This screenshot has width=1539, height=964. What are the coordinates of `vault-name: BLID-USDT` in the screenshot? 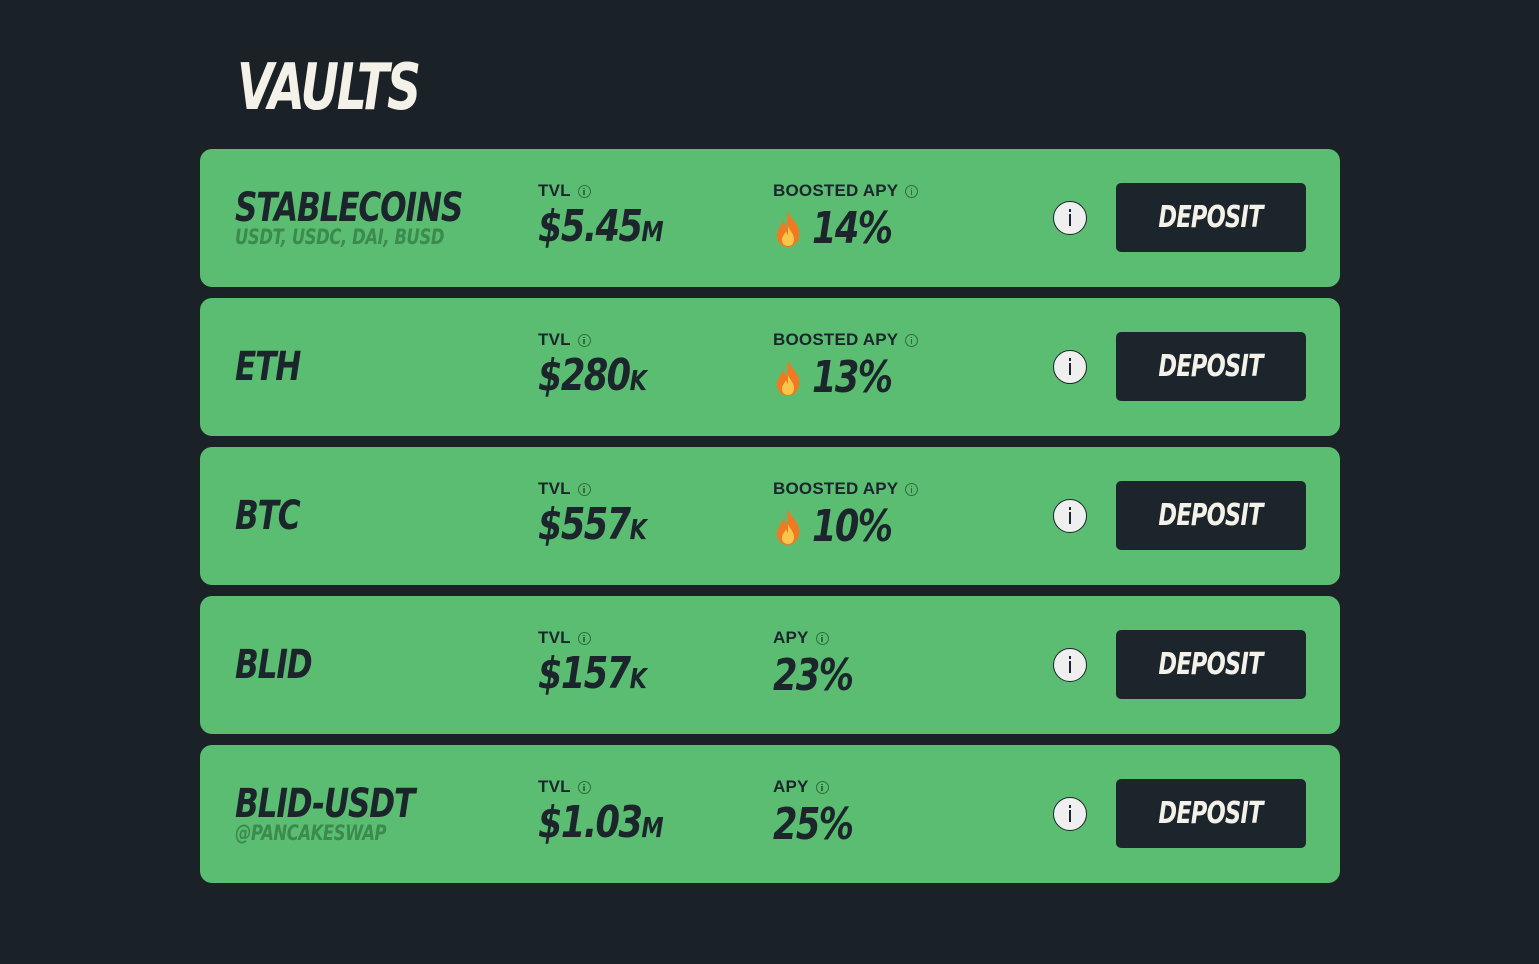 It's located at (325, 804).